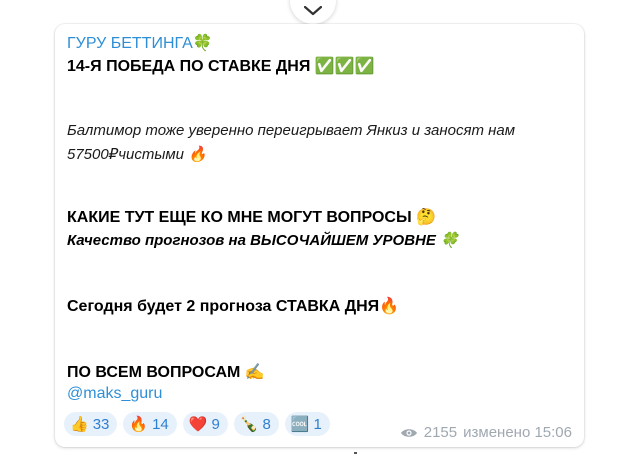  Describe the element at coordinates (221, 66) in the screenshot. I see `message-title: 14-Я ПОБЕДА ПО СТАВКЕ ДНЯ ✅✅✅` at that location.